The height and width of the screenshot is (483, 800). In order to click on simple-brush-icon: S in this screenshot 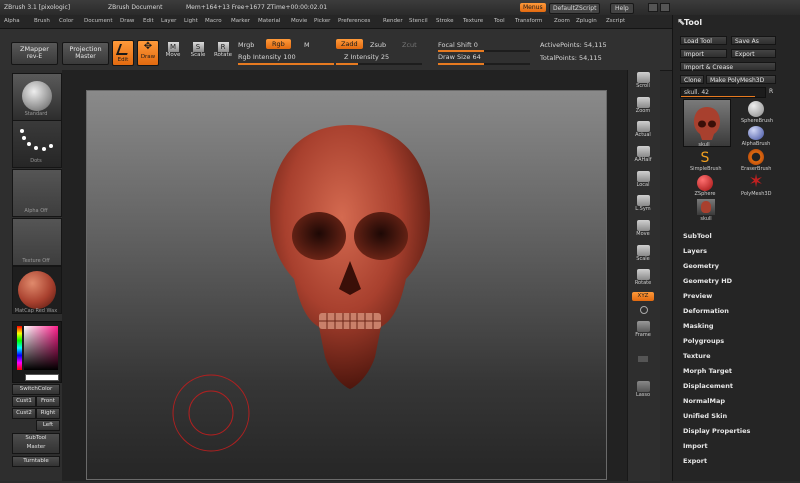, I will do `click(705, 158)`.